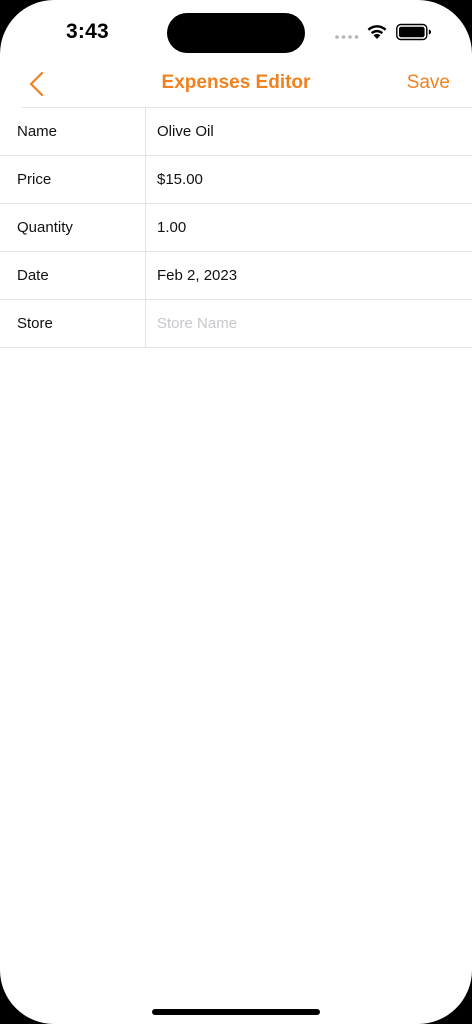  What do you see at coordinates (34, 179) in the screenshot?
I see `price-label: Price` at bounding box center [34, 179].